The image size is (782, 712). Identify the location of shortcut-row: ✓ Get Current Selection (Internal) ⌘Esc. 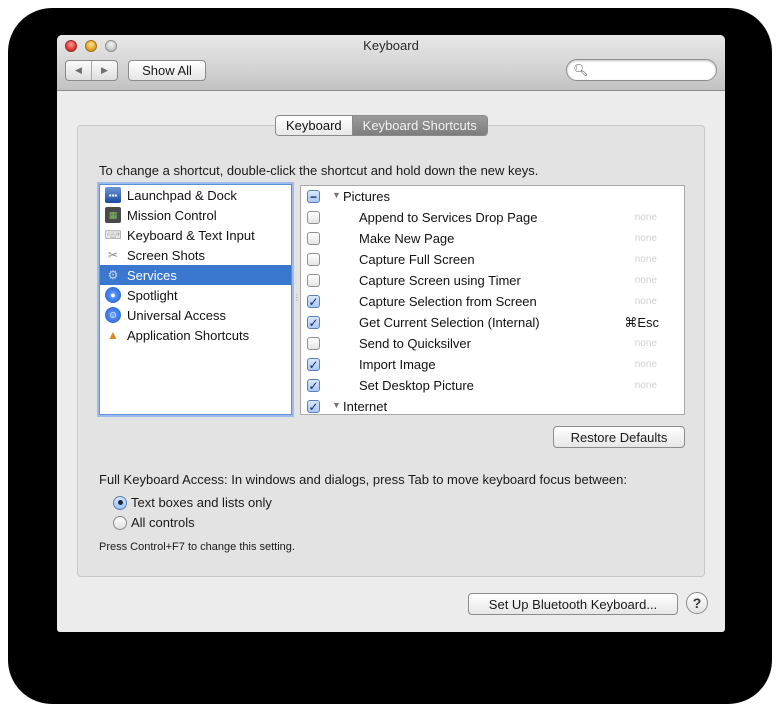
(492, 322).